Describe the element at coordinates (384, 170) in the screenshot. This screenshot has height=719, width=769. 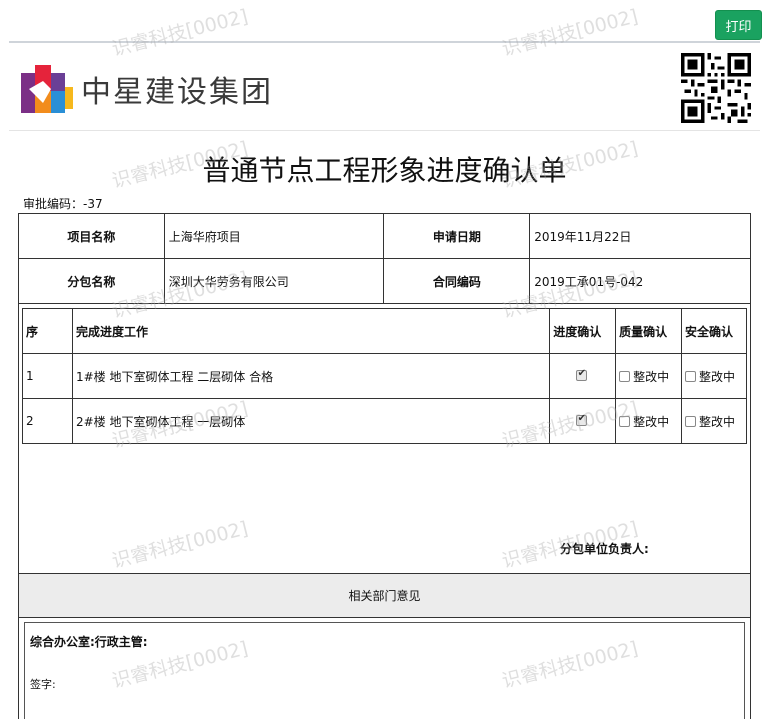
I see `document-title: 普通节点工程形象进度确认单` at that location.